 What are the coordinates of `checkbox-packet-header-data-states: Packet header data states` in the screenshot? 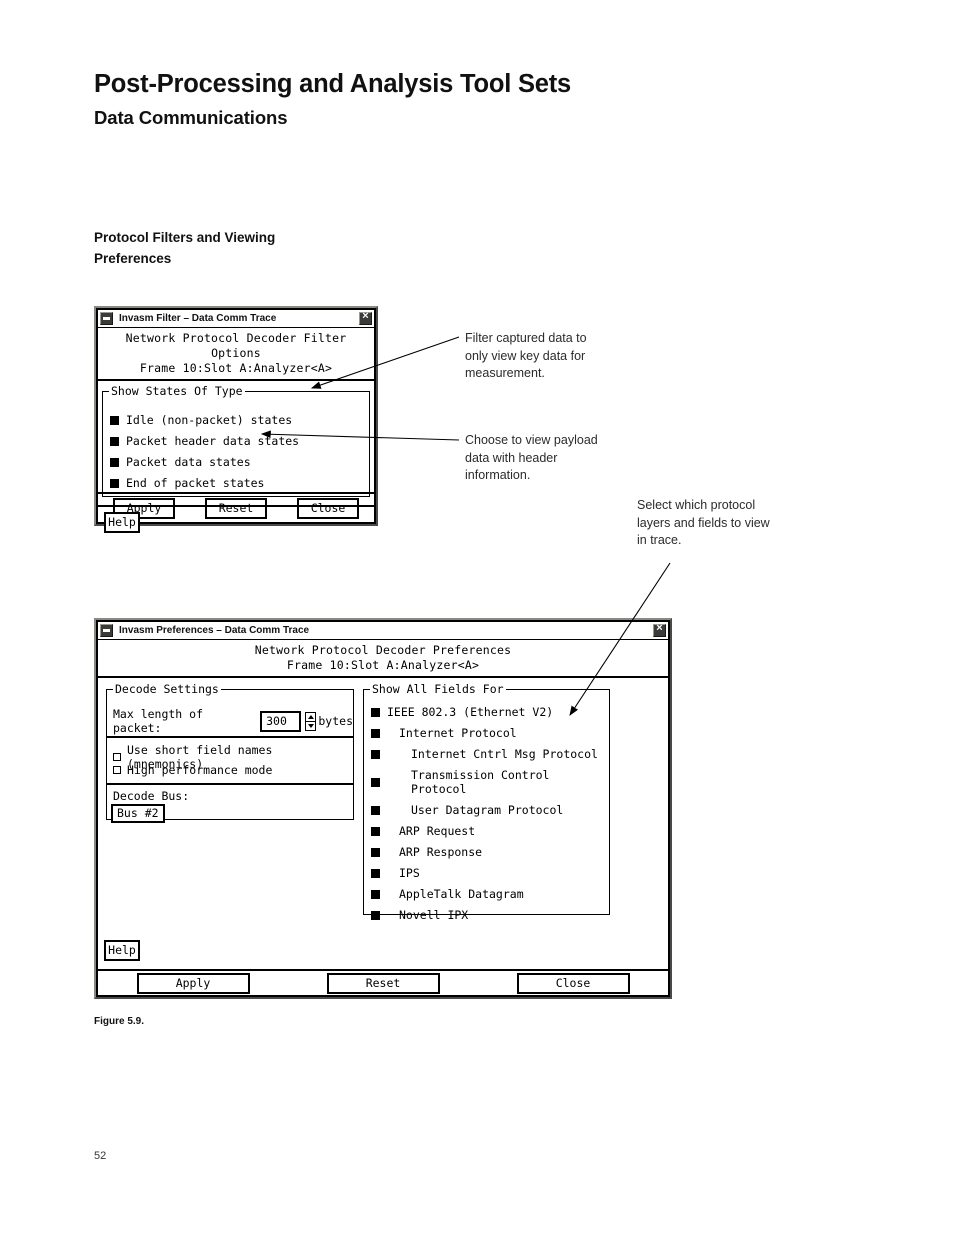 It's located at (204, 441).